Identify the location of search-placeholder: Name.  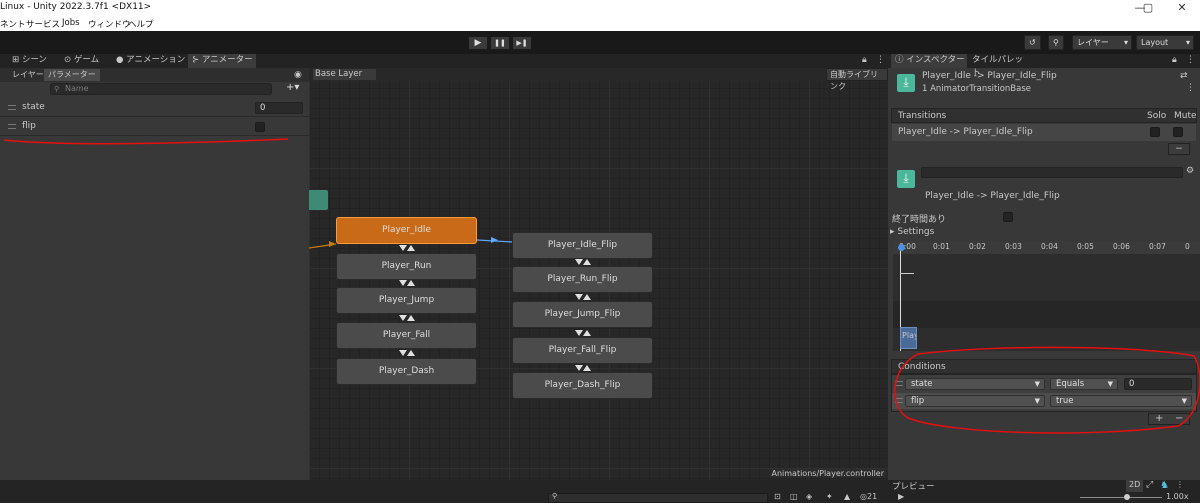
(77, 88).